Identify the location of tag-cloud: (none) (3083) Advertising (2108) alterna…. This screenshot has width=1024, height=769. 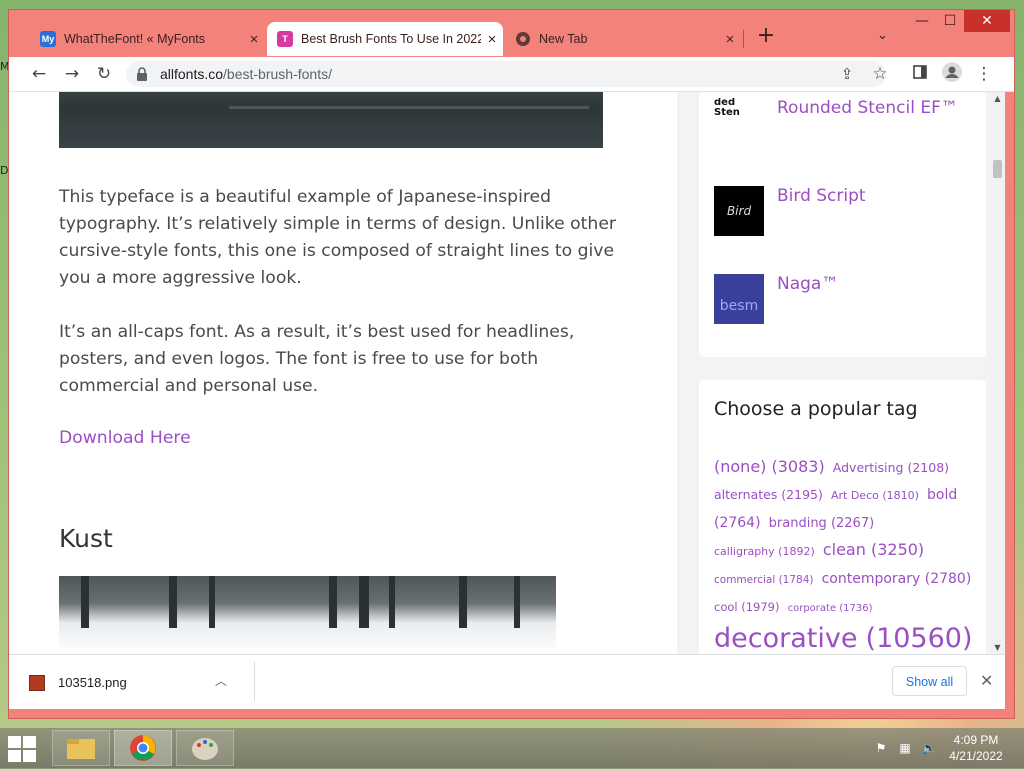
(845, 554).